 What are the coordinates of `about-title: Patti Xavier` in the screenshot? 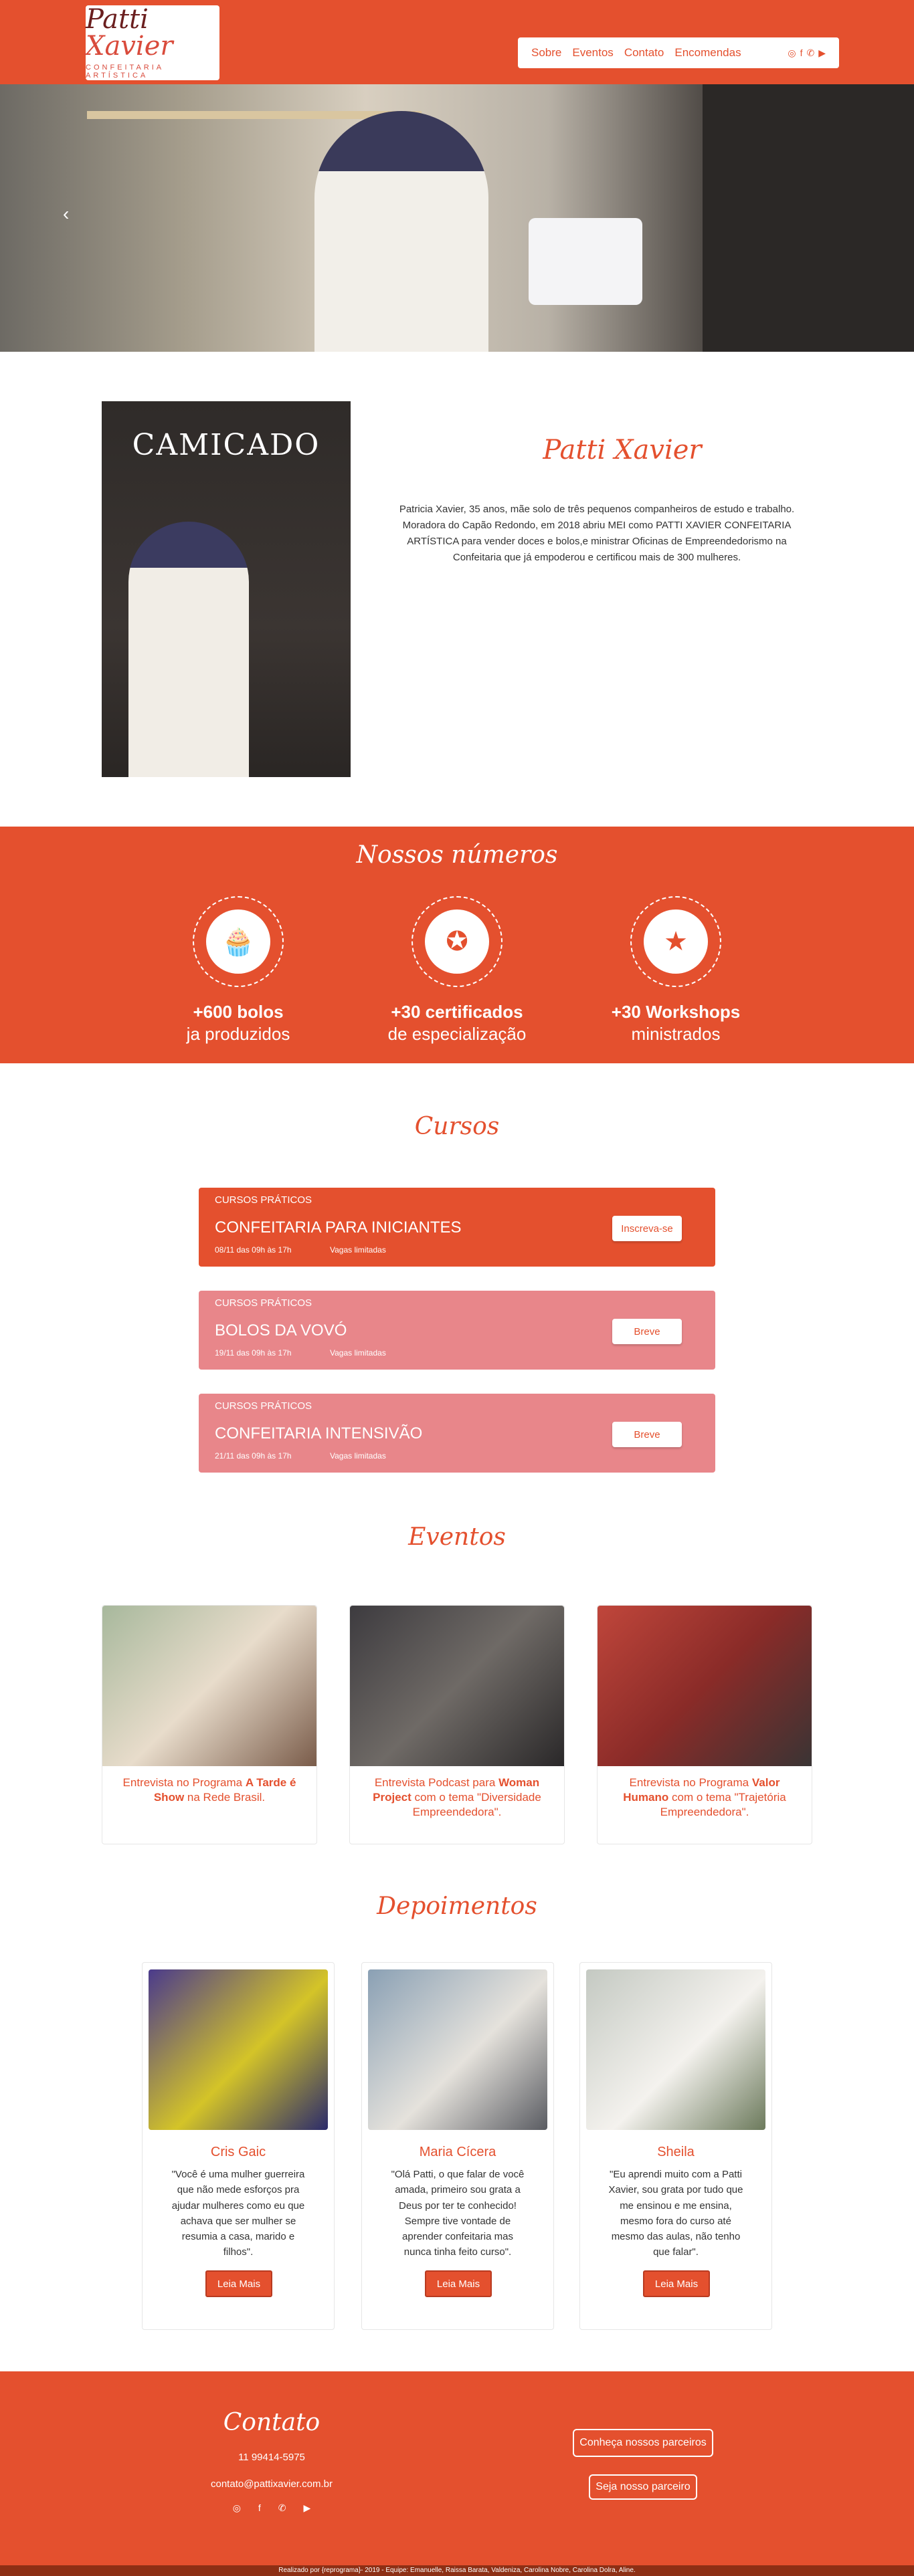 It's located at (622, 450).